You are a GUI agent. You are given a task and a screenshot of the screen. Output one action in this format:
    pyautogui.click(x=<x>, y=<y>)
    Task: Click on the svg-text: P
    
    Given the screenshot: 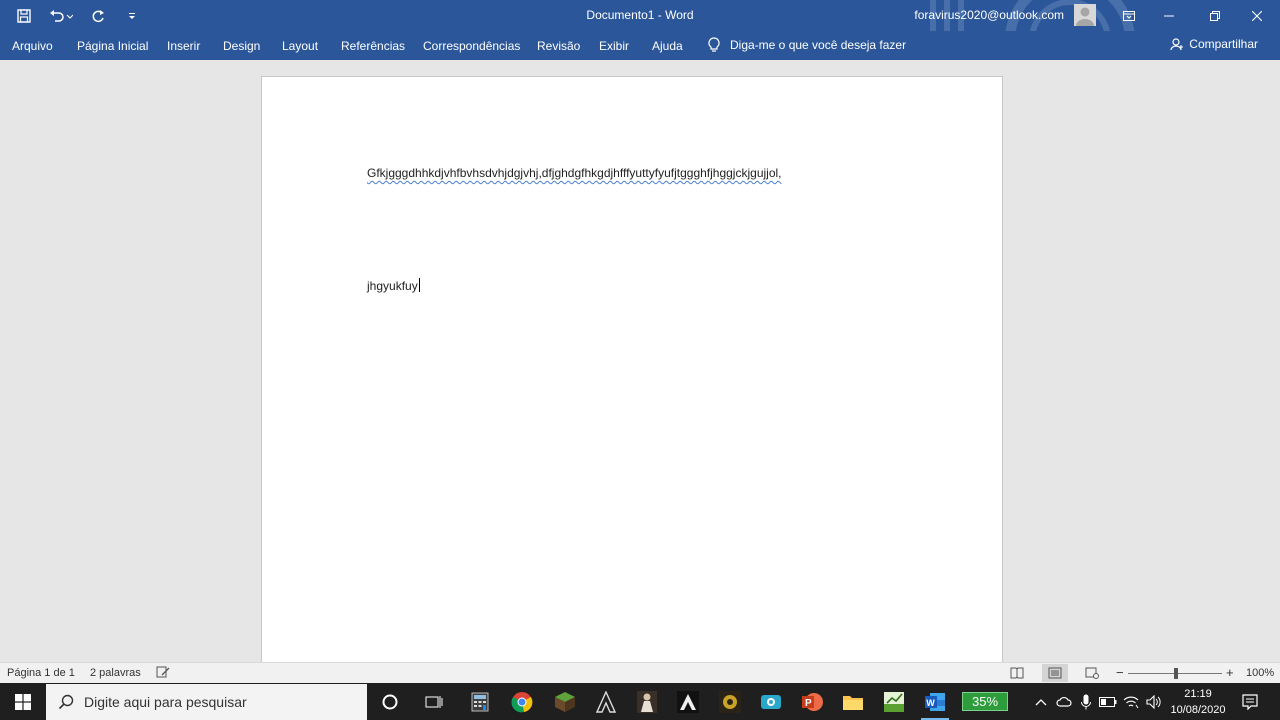 What is the action you would take?
    pyautogui.click(x=808, y=703)
    